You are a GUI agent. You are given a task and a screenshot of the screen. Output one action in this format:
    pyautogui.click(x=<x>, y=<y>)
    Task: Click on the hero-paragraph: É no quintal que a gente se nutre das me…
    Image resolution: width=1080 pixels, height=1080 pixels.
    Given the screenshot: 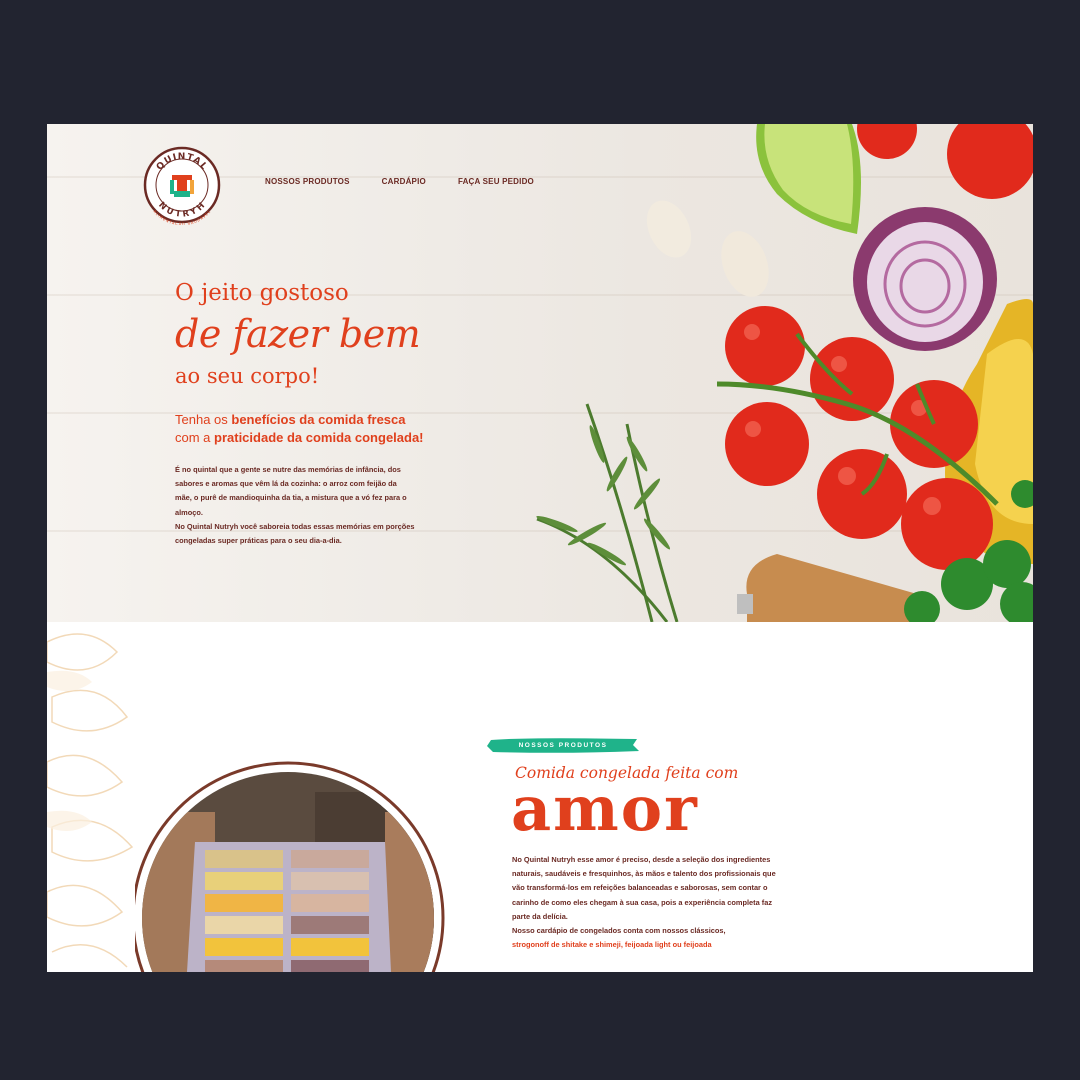 What is the action you would take?
    pyautogui.click(x=295, y=505)
    